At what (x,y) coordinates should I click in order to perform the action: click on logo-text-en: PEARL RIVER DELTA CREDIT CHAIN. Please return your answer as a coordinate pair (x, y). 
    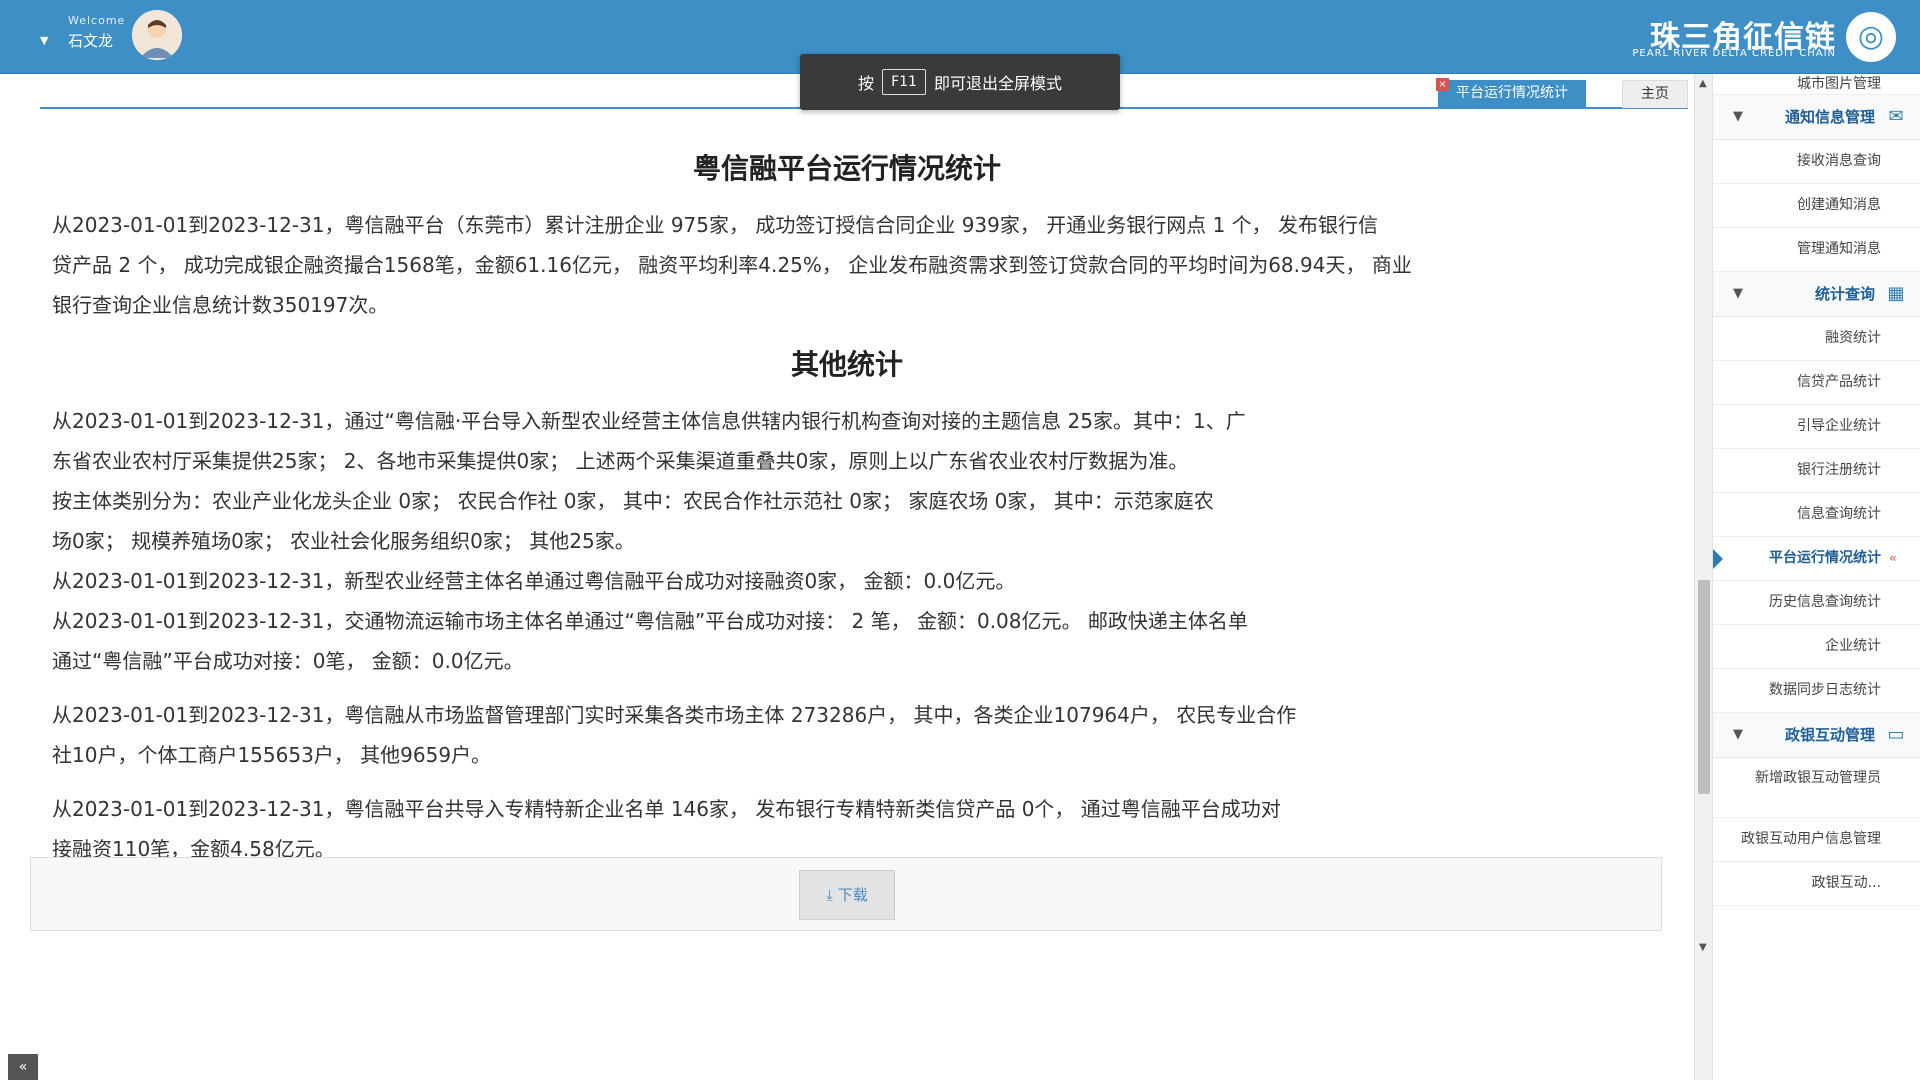
    Looking at the image, I should click on (1734, 53).